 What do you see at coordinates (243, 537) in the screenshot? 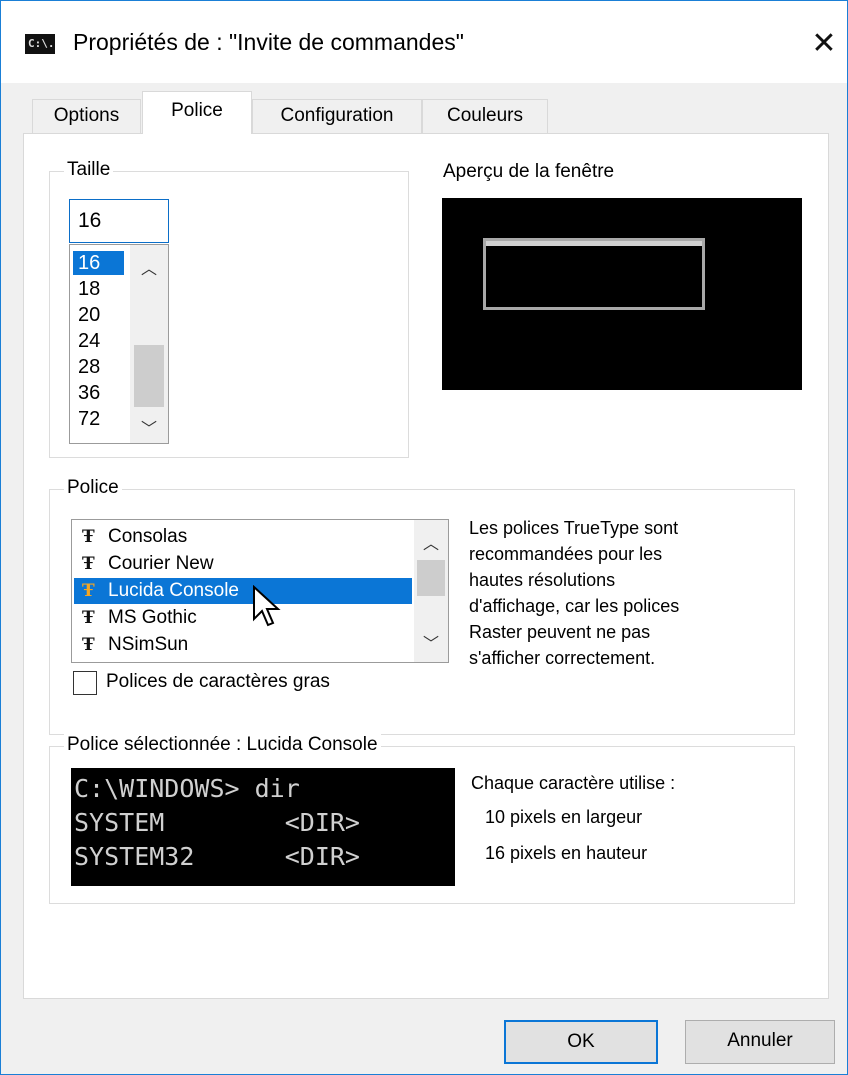
I see `font-item-consolas: Ŧ Consolas` at bounding box center [243, 537].